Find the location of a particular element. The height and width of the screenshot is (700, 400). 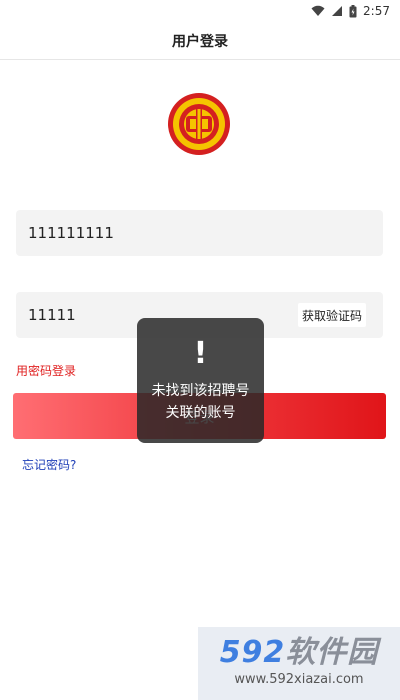

get-code-button: 获取验证码 is located at coordinates (331, 315).